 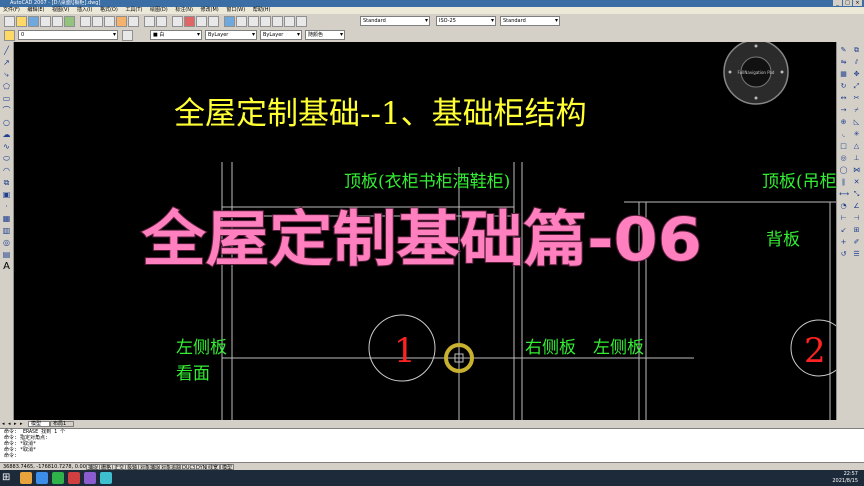 I want to click on maximize-button: □, so click(x=847, y=3).